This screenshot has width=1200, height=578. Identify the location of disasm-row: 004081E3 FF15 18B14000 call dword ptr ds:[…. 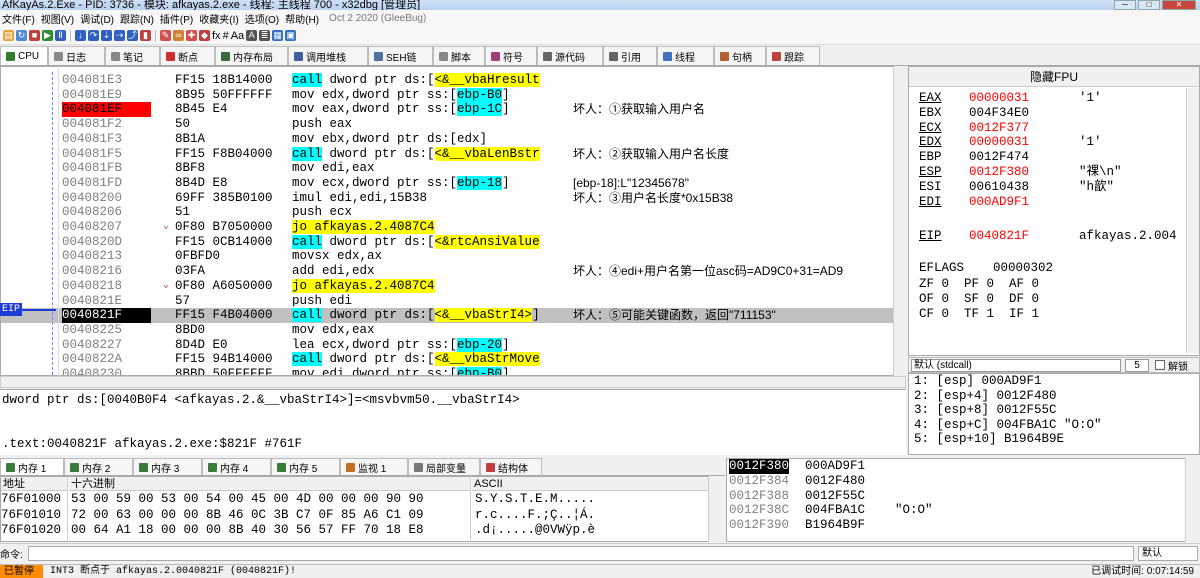
(453, 80).